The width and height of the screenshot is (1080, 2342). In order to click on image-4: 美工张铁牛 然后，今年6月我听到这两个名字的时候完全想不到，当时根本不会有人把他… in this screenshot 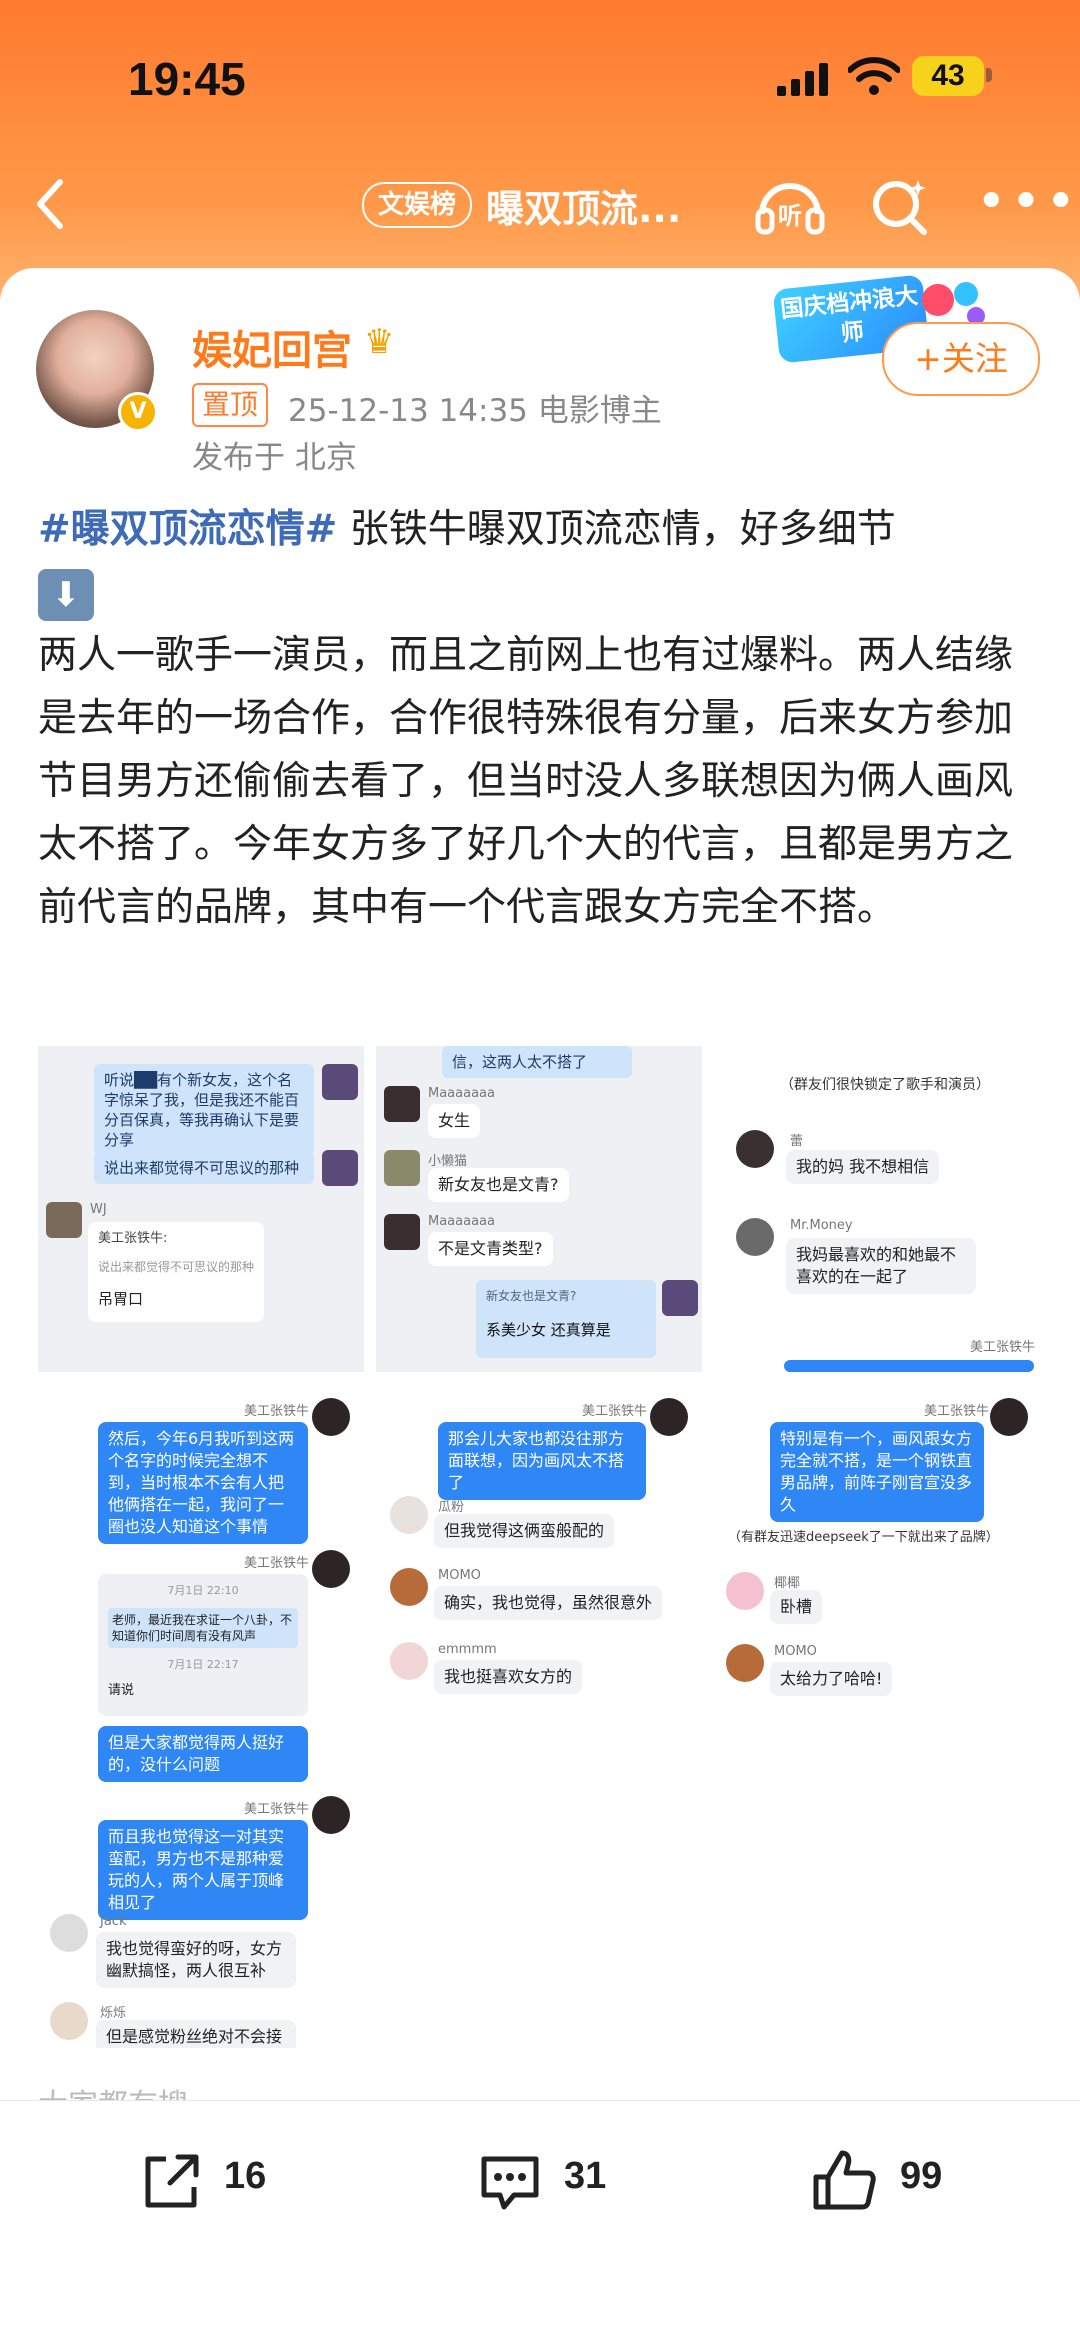, I will do `click(201, 1551)`.